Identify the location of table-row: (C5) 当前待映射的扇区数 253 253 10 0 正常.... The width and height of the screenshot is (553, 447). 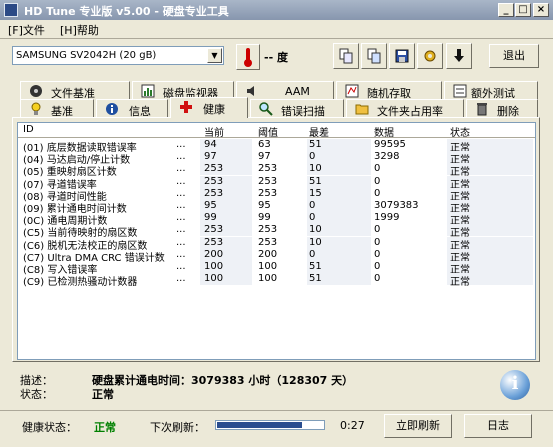
(276, 231).